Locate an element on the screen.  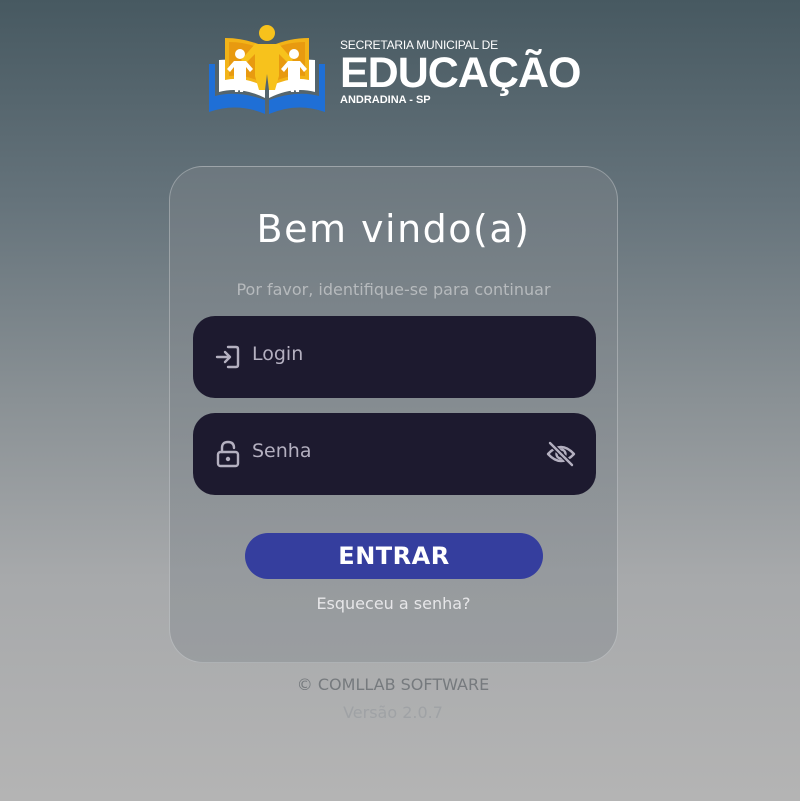
login-input is located at coordinates (392, 354).